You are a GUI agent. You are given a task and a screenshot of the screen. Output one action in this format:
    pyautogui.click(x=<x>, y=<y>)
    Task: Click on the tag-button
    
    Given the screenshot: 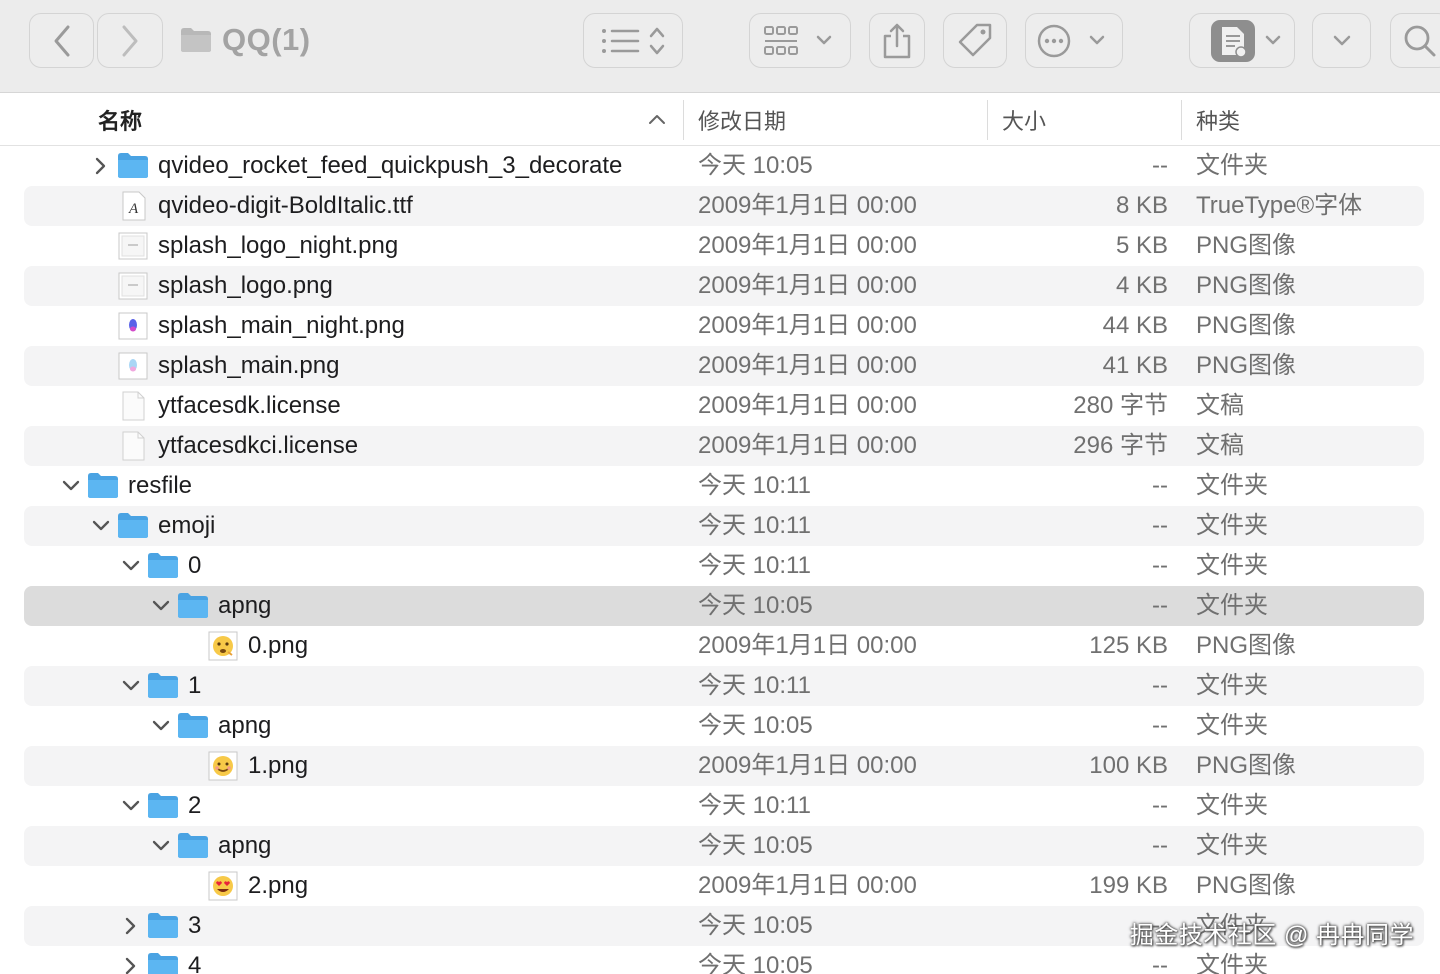 What is the action you would take?
    pyautogui.click(x=975, y=40)
    